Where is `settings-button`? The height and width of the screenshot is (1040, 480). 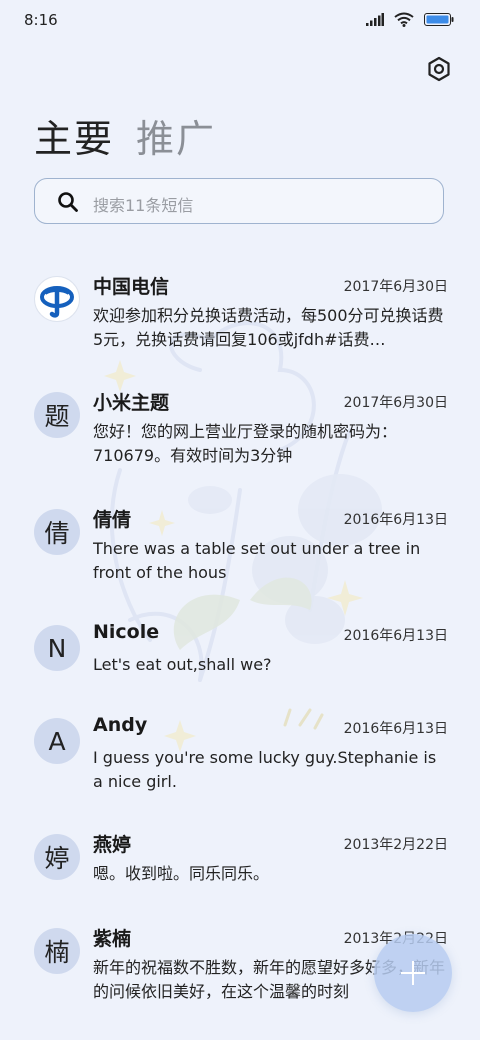
settings-button is located at coordinates (439, 69).